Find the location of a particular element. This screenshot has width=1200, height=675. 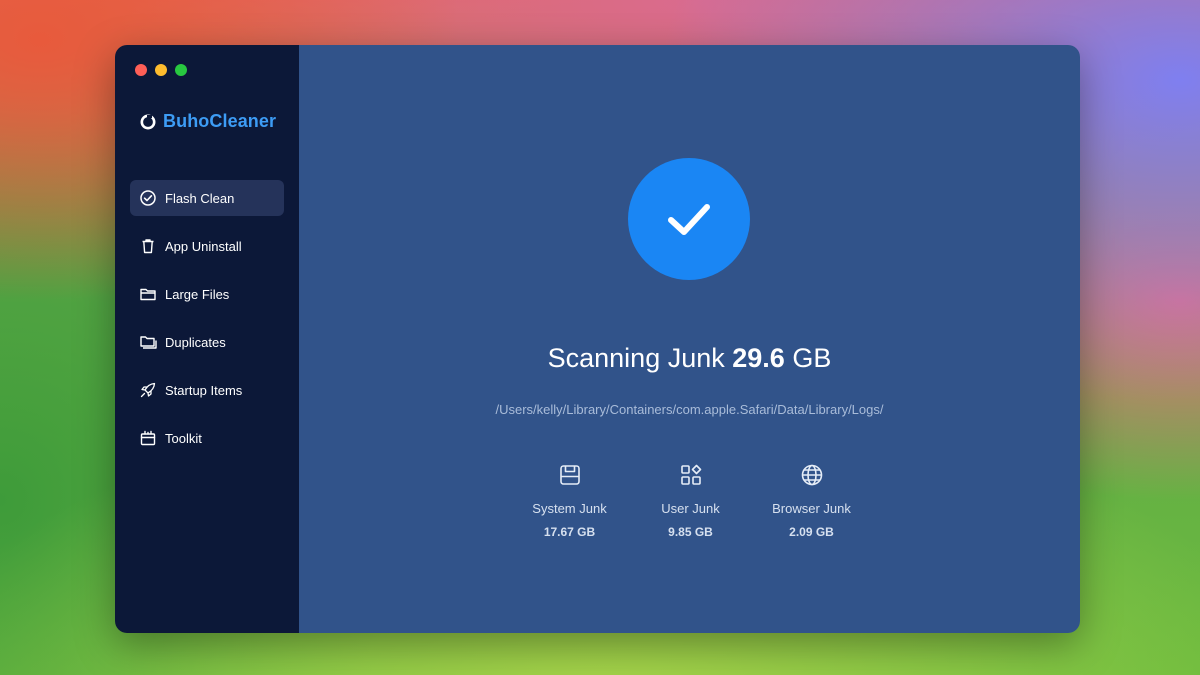

stat-user-junk: User Junk 9.85 GB is located at coordinates (690, 499).